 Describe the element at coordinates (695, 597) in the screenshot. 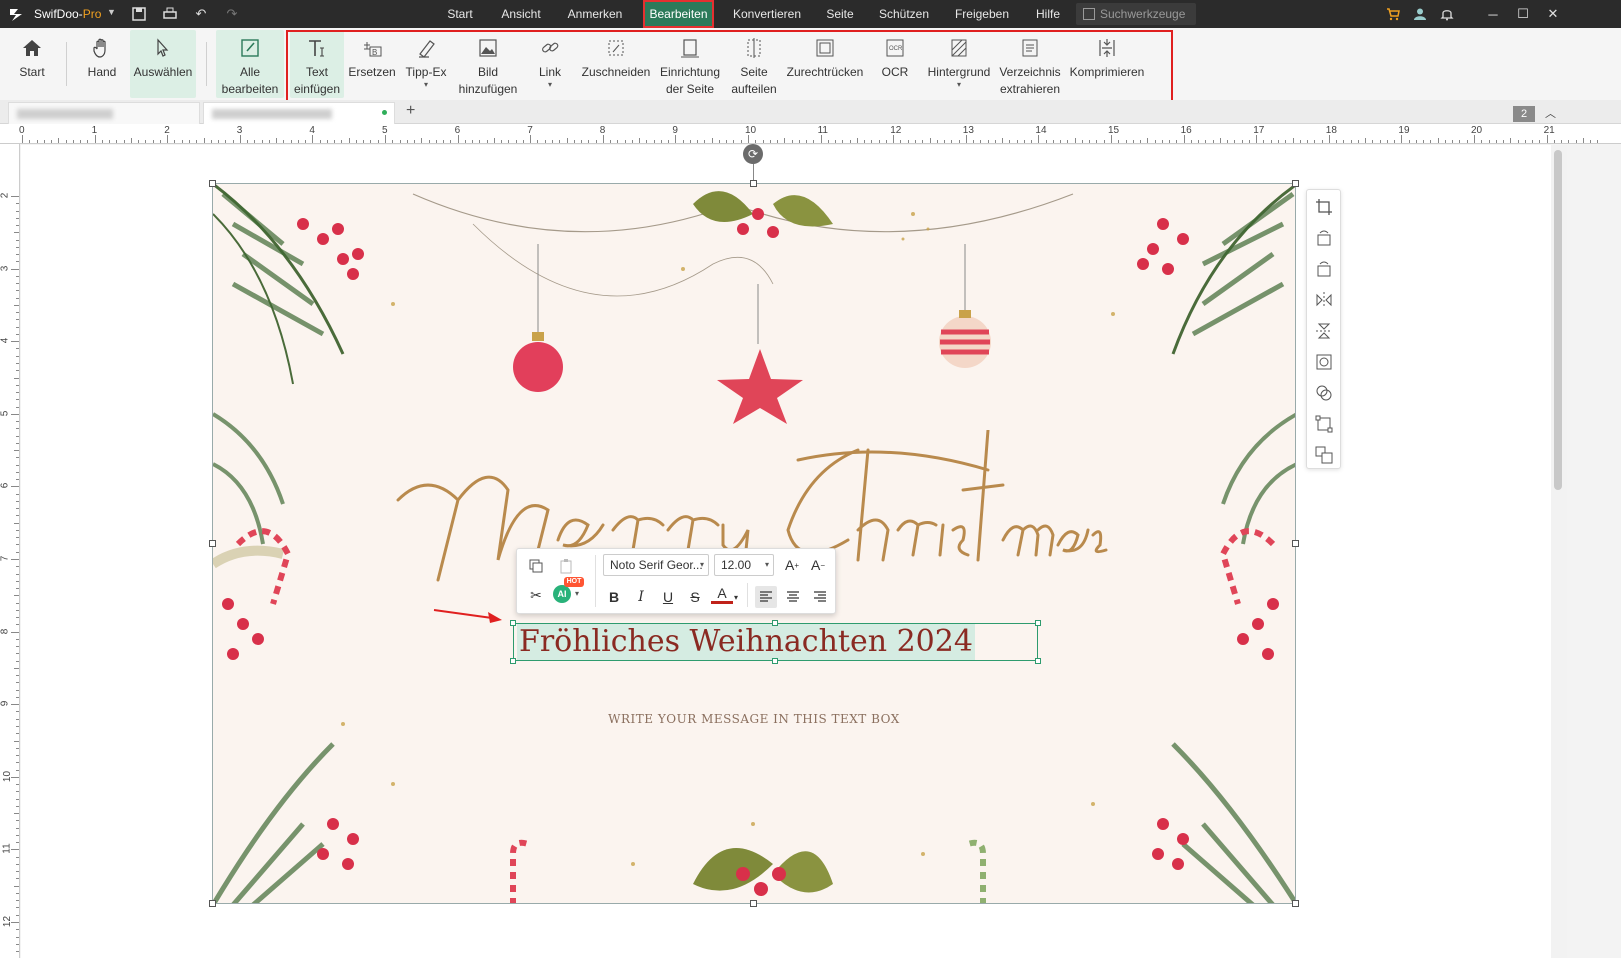

I see `strikethrough-button: S` at that location.